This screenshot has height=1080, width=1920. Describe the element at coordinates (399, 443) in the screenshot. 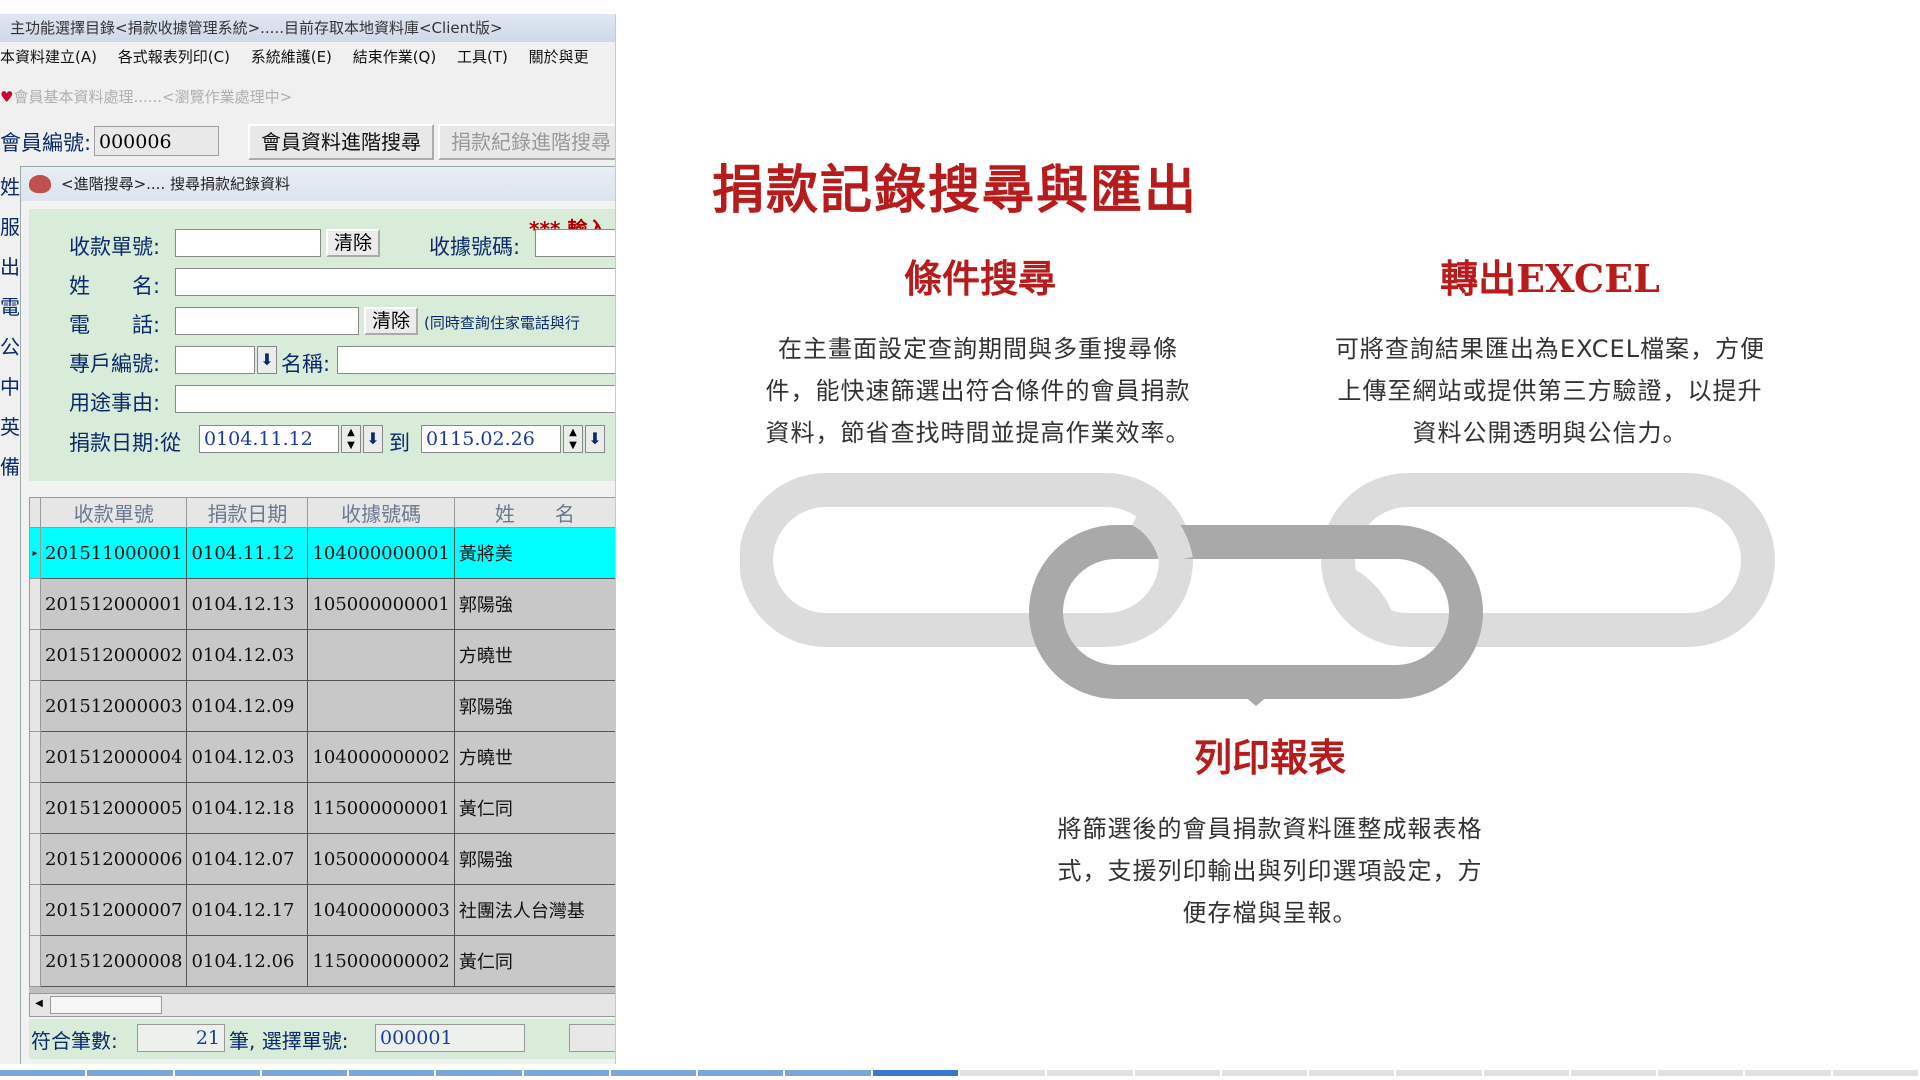

I see `date-to-label: 到` at that location.